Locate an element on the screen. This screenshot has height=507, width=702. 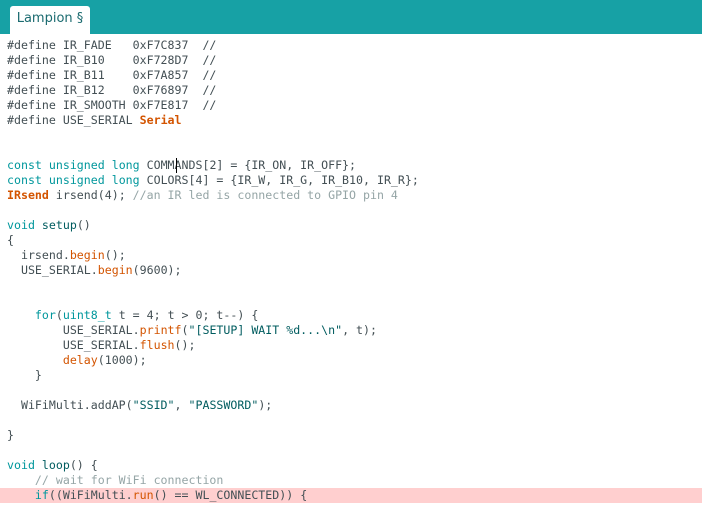
code-token: // wait for WiFi connection is located at coordinates (129, 480).